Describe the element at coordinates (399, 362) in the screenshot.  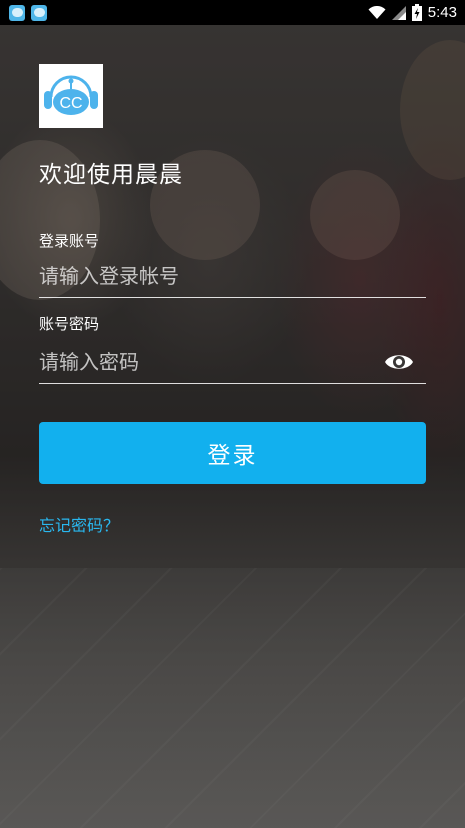
I see `eye-icon` at that location.